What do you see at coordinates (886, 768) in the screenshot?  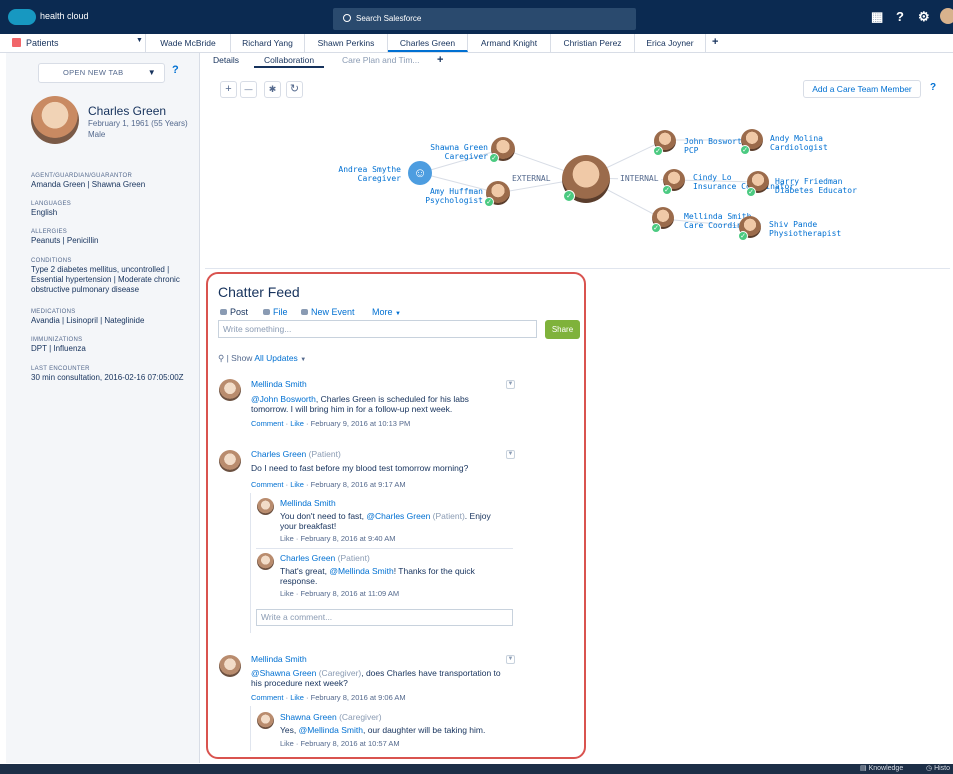 I see `knowledge-label: Knowledge` at bounding box center [886, 768].